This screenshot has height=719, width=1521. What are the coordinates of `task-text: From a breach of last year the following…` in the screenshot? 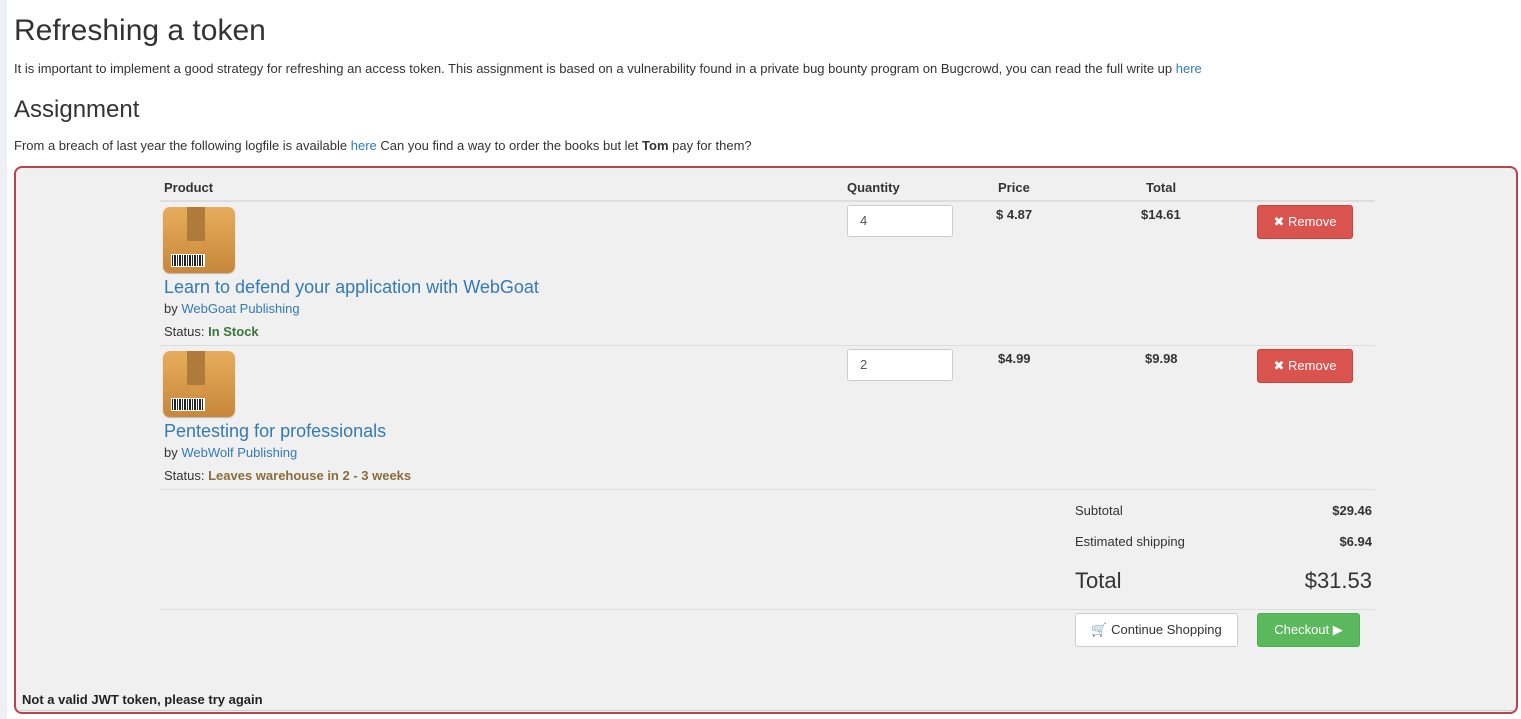 It's located at (383, 145).